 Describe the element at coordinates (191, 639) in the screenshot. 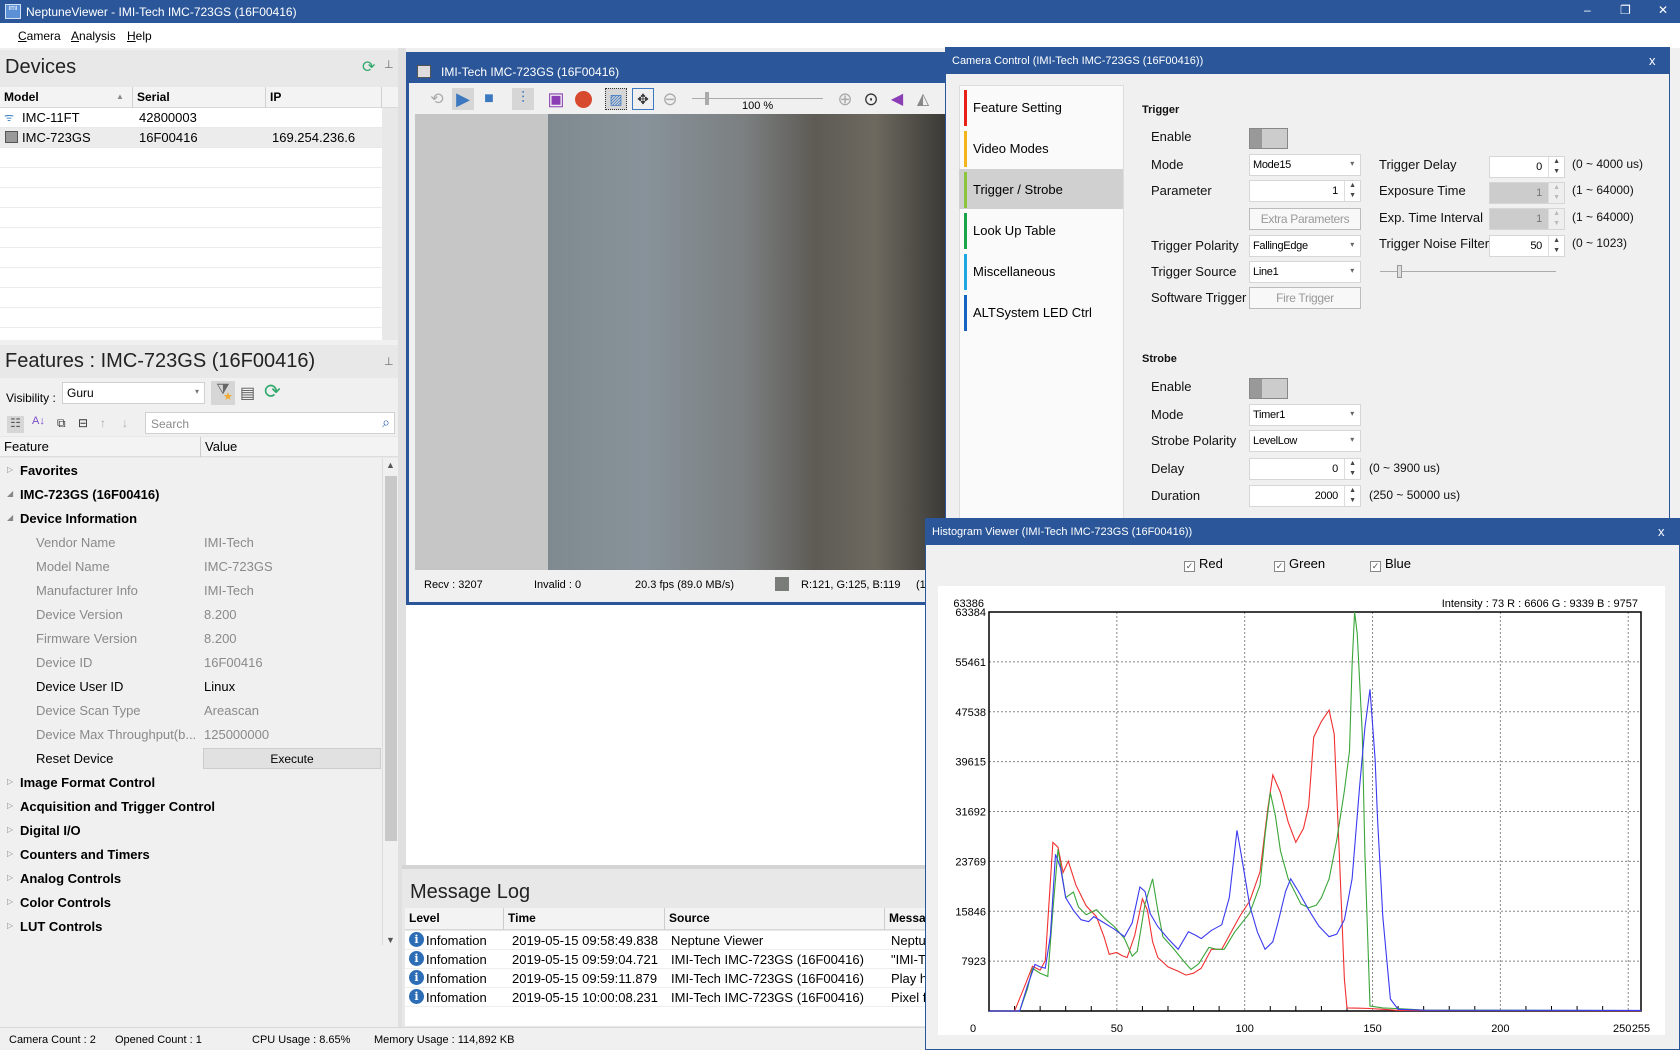

I see `tree-item: Firmware Version 8.200` at that location.